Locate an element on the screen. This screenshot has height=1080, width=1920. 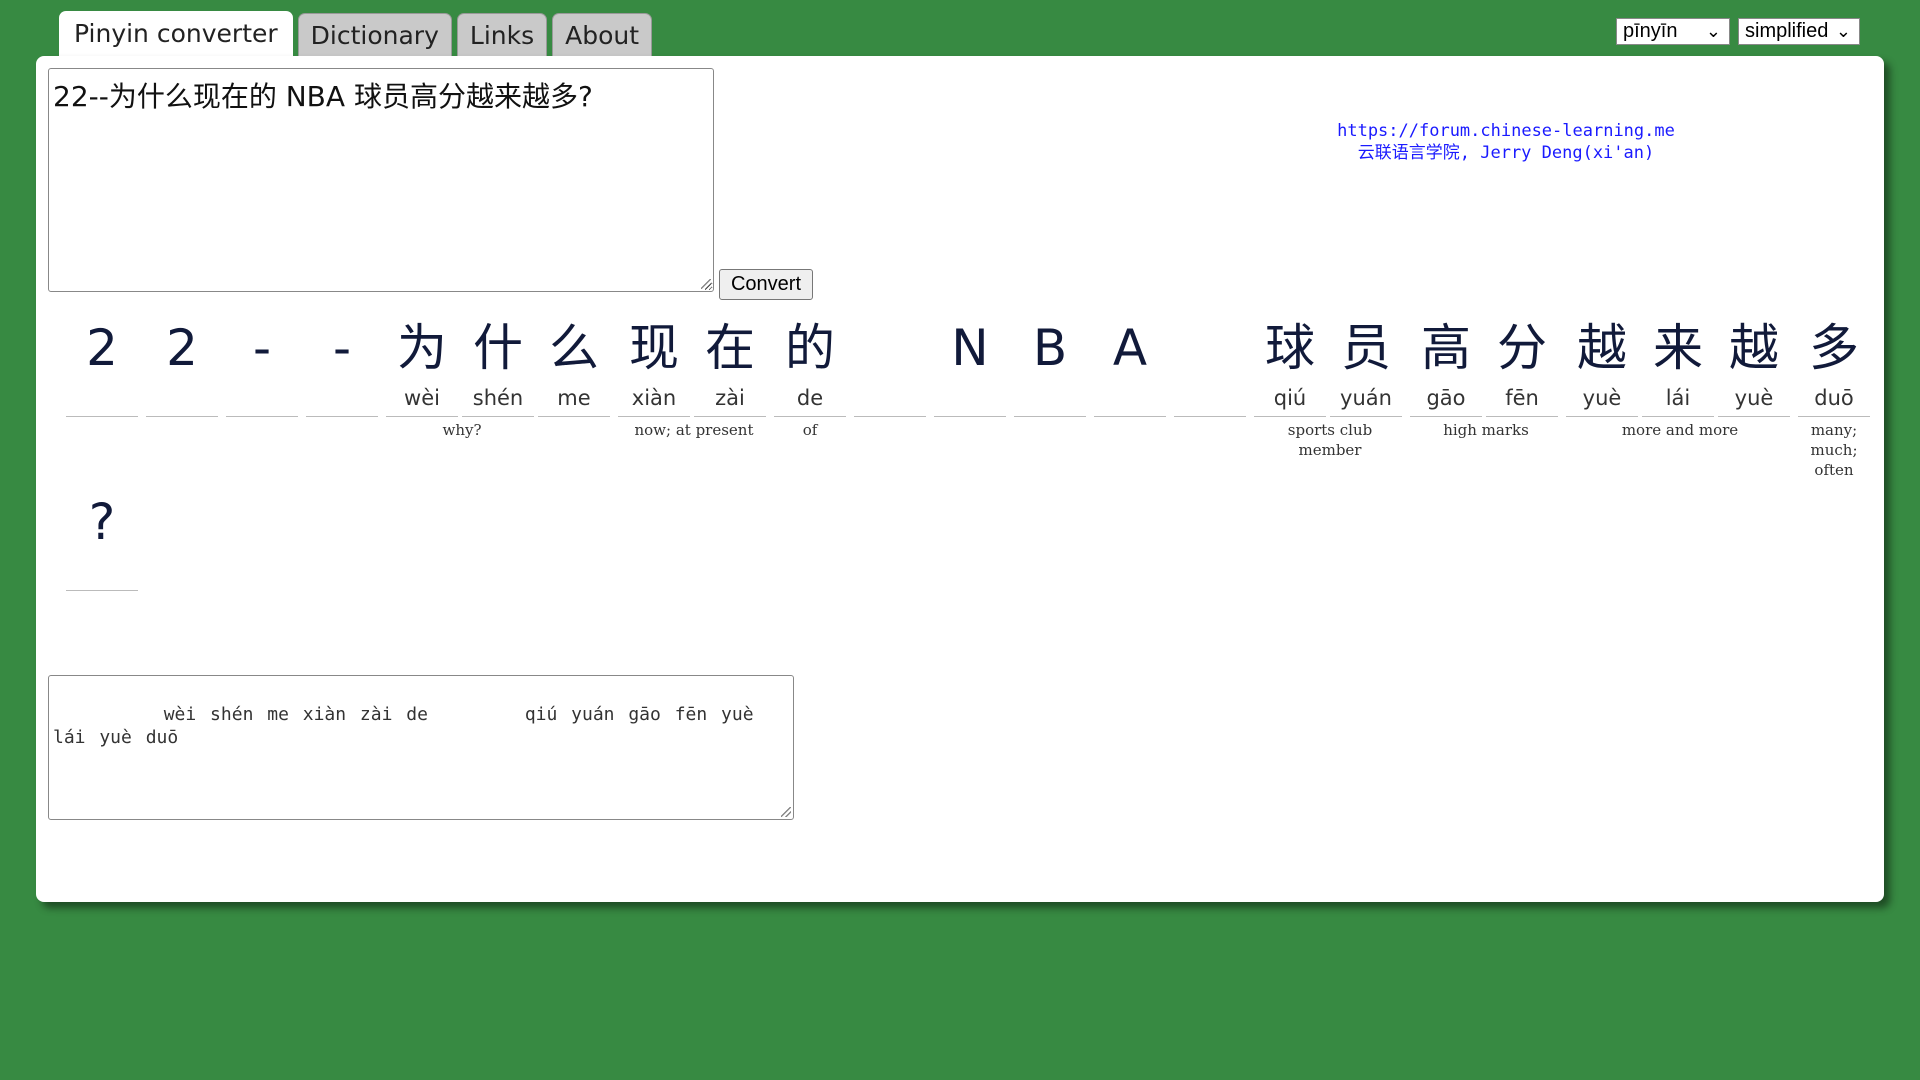
char-hanzi: 多 is located at coordinates (1834, 348).